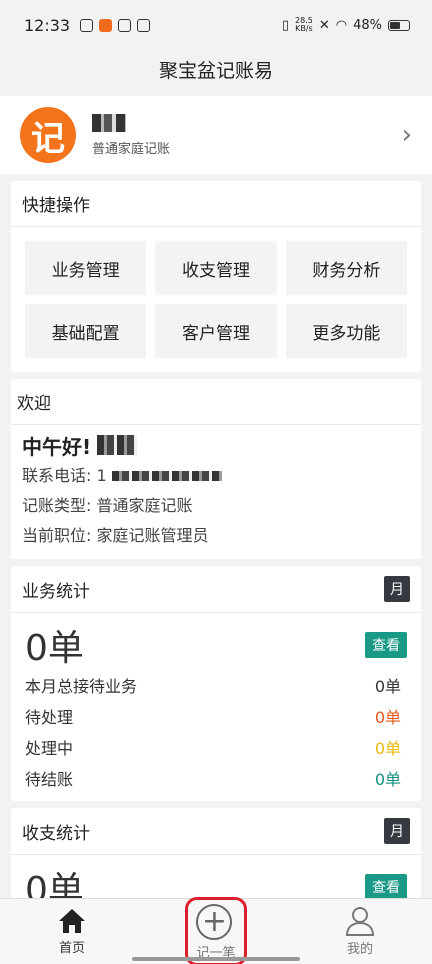 This screenshot has width=432, height=964. What do you see at coordinates (216, 779) in the screenshot?
I see `stat-row-to-settle: 待结账 0单` at bounding box center [216, 779].